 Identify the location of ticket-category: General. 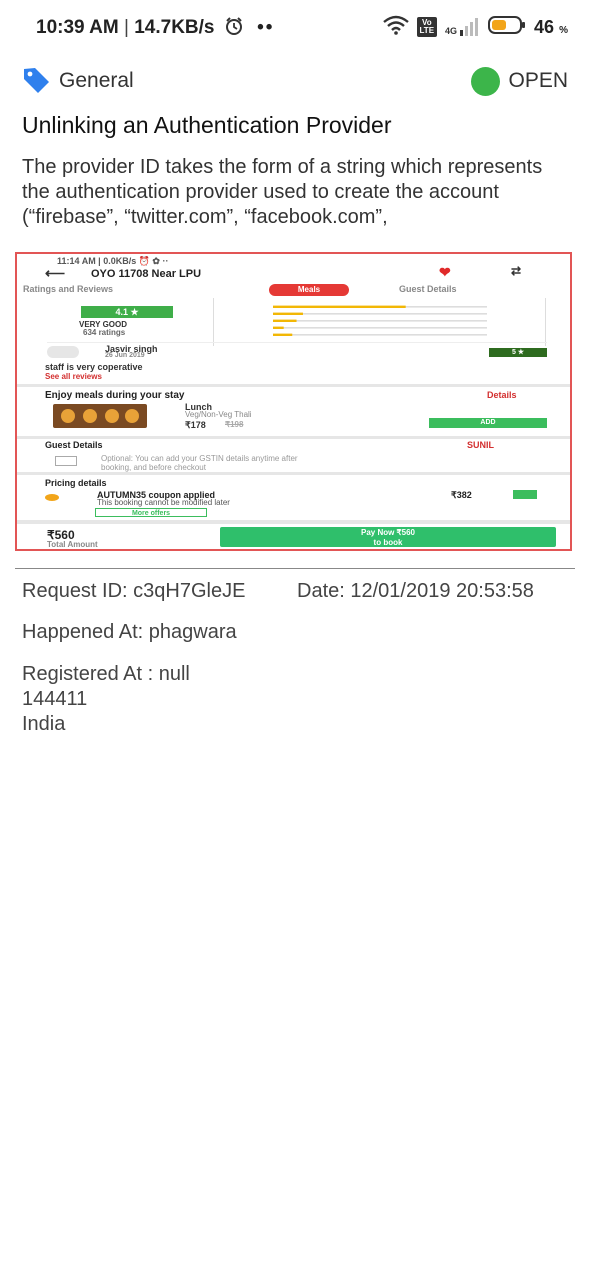
(96, 80).